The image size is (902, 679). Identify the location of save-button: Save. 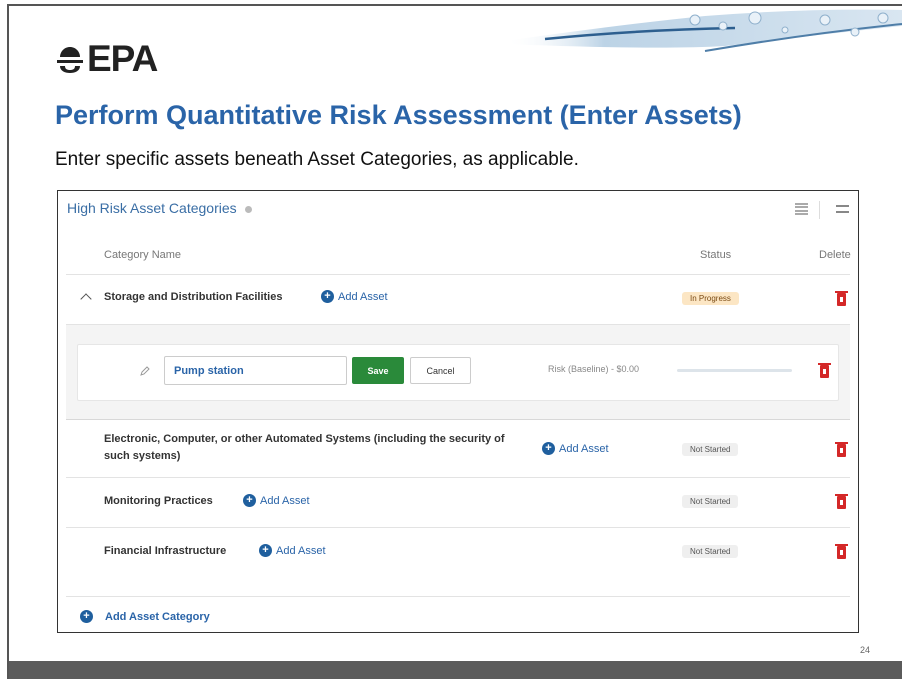
(378, 370).